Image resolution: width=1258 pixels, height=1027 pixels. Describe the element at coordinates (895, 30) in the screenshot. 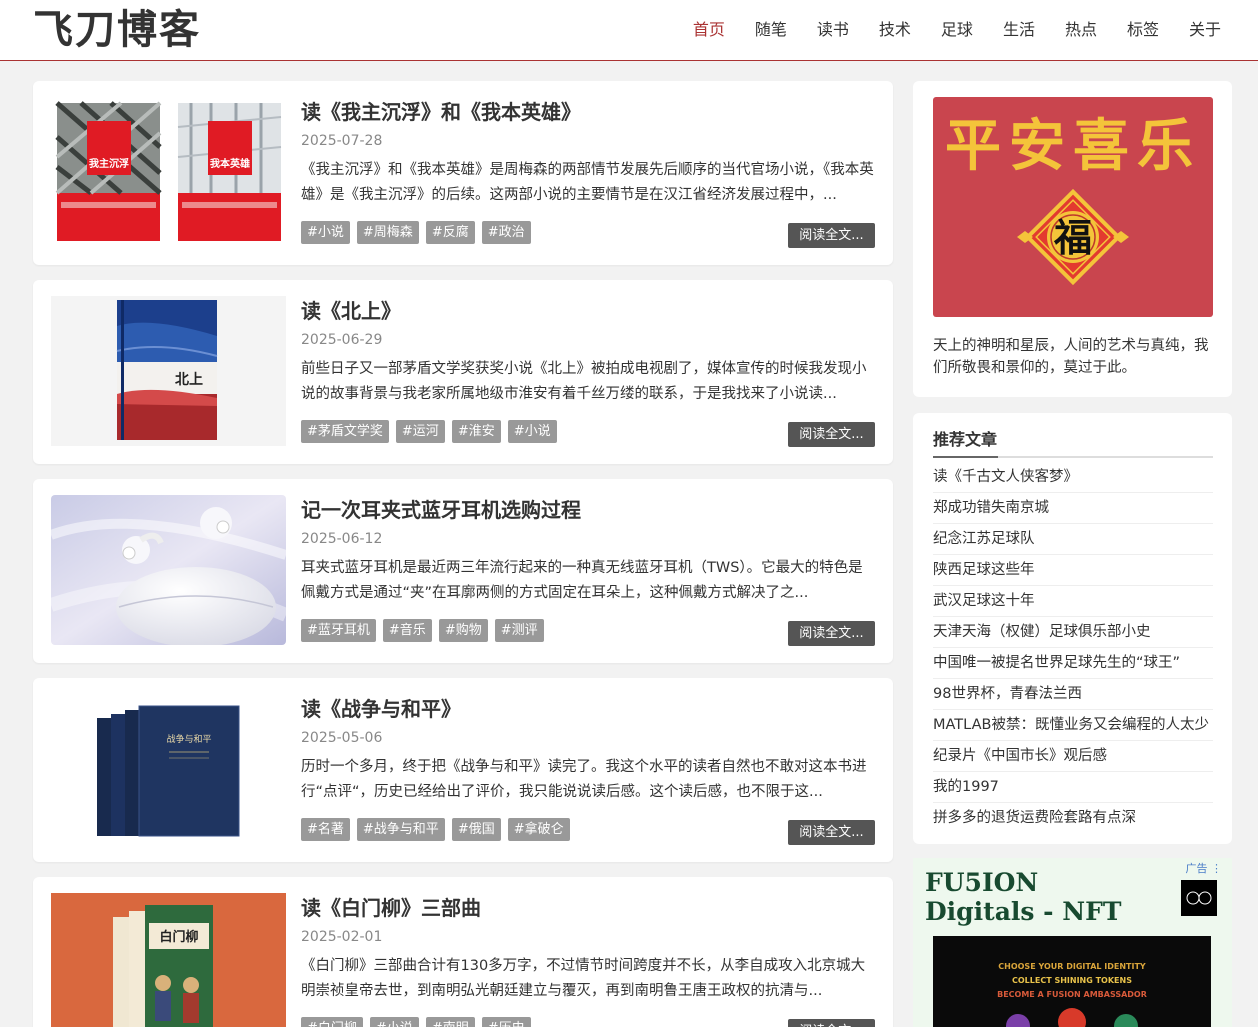

I see `nav-item-tech: 技术` at that location.